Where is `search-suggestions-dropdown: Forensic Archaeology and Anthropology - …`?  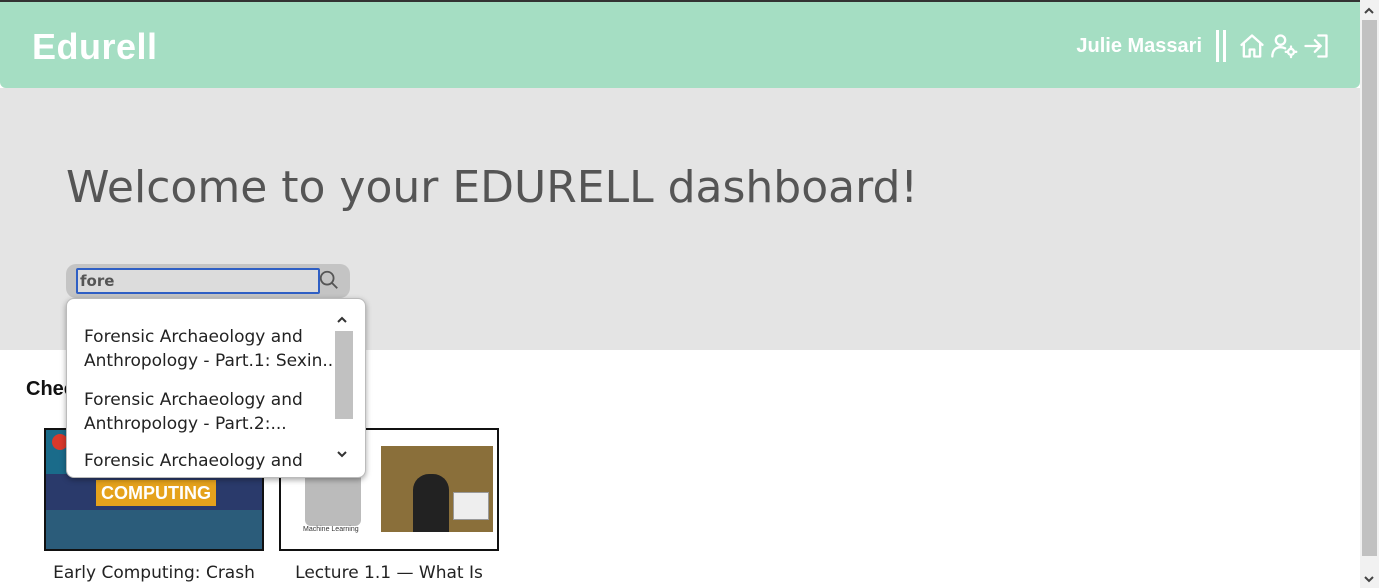 search-suggestions-dropdown: Forensic Archaeology and Anthropology - … is located at coordinates (216, 388).